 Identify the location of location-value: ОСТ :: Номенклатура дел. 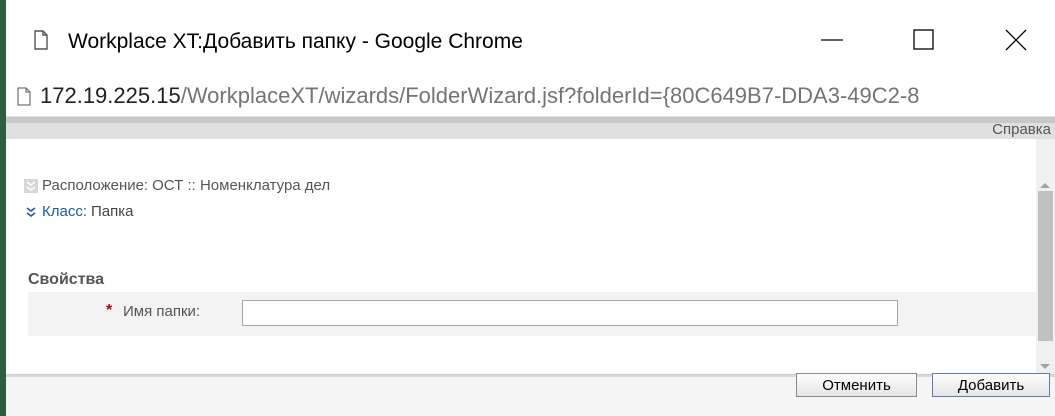
(241, 185).